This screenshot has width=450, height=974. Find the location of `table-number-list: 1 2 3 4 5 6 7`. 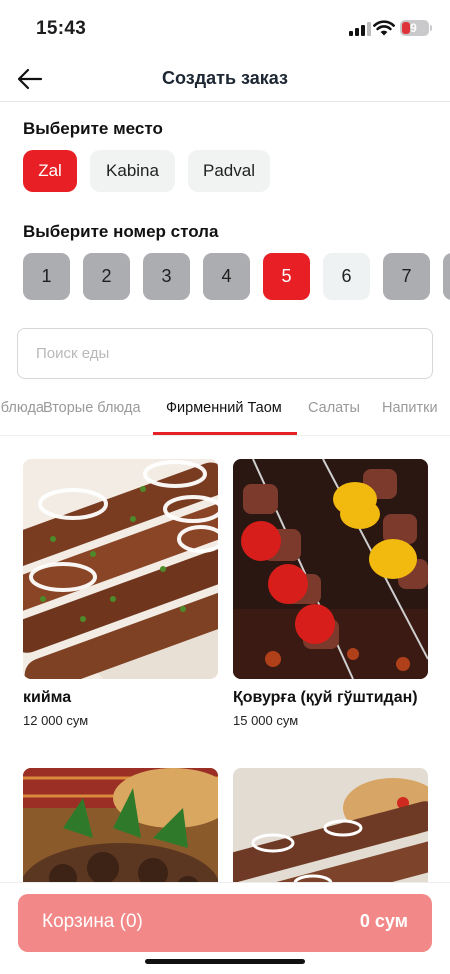

table-number-list: 1 2 3 4 5 6 7 is located at coordinates (225, 277).